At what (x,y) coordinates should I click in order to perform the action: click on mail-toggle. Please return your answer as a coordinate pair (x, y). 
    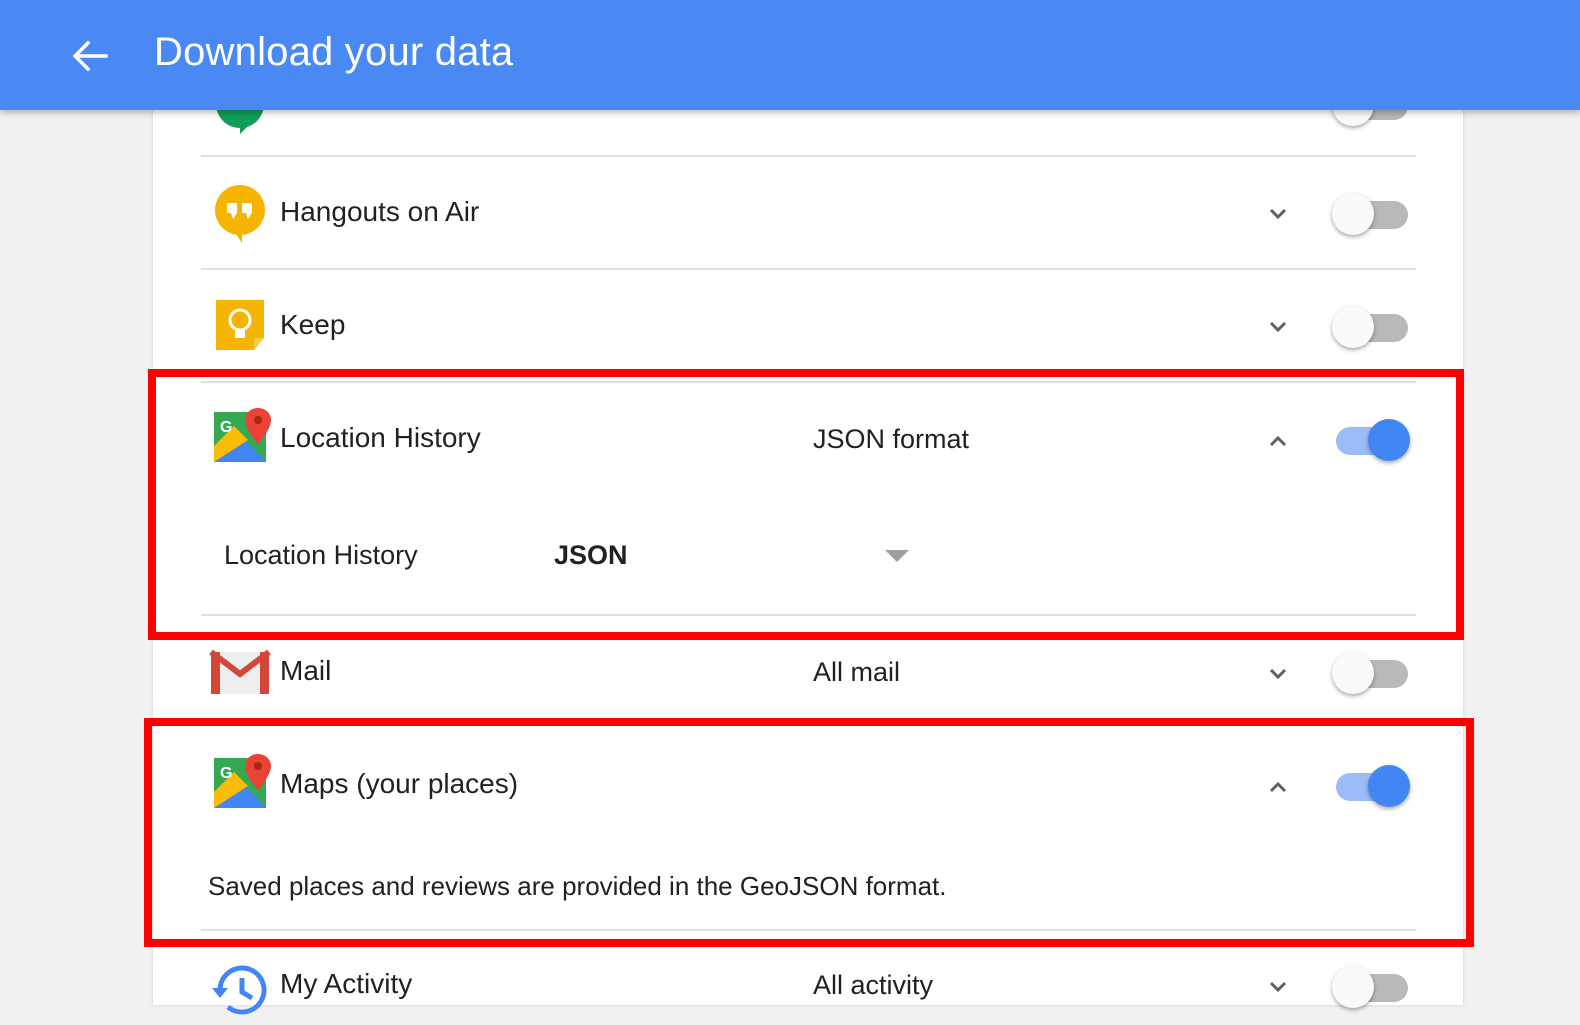
    Looking at the image, I should click on (1371, 673).